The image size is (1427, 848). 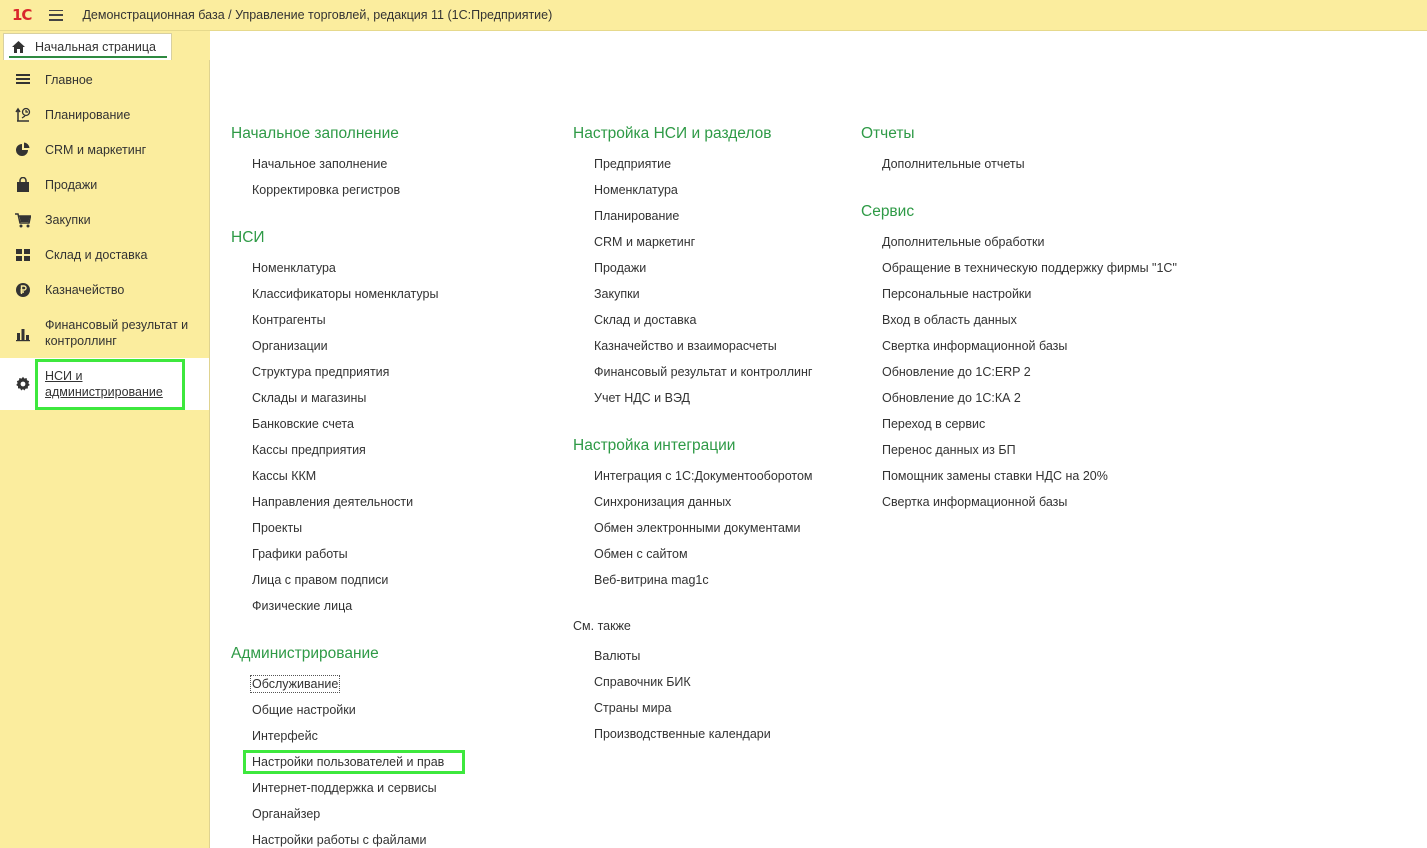 I want to click on link-individuals: Физические лица, so click(x=302, y=606).